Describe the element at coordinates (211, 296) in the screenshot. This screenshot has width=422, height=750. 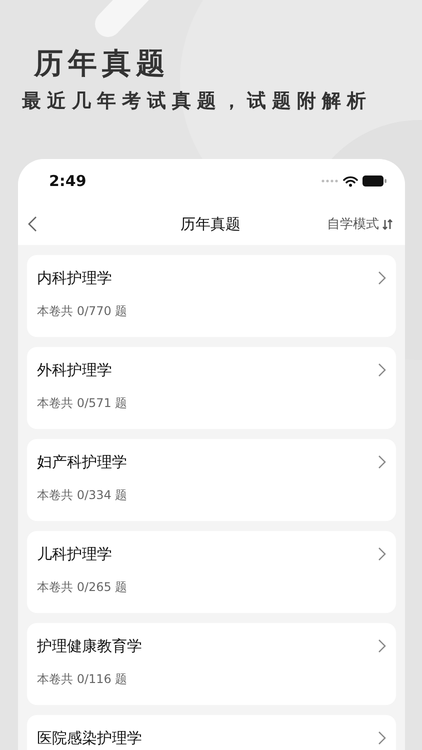
I see `paper-card: 内科护理学 本卷共 0/770 题` at that location.